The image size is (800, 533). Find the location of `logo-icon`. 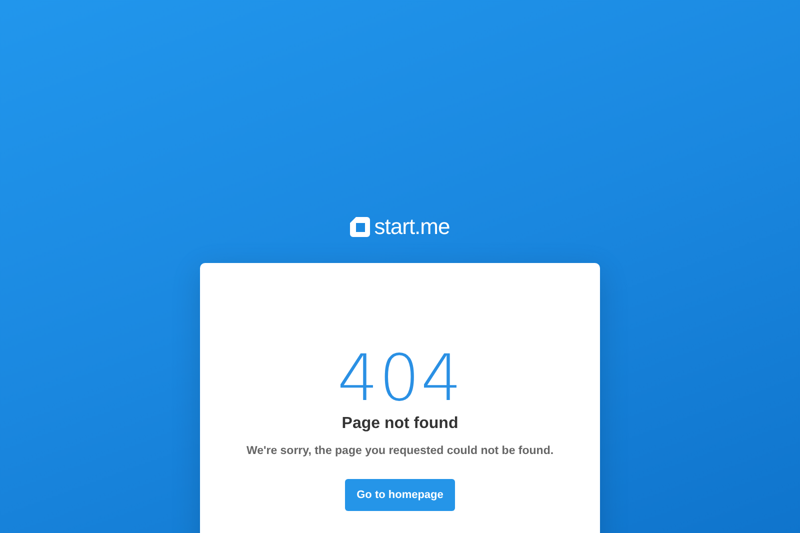

logo-icon is located at coordinates (360, 227).